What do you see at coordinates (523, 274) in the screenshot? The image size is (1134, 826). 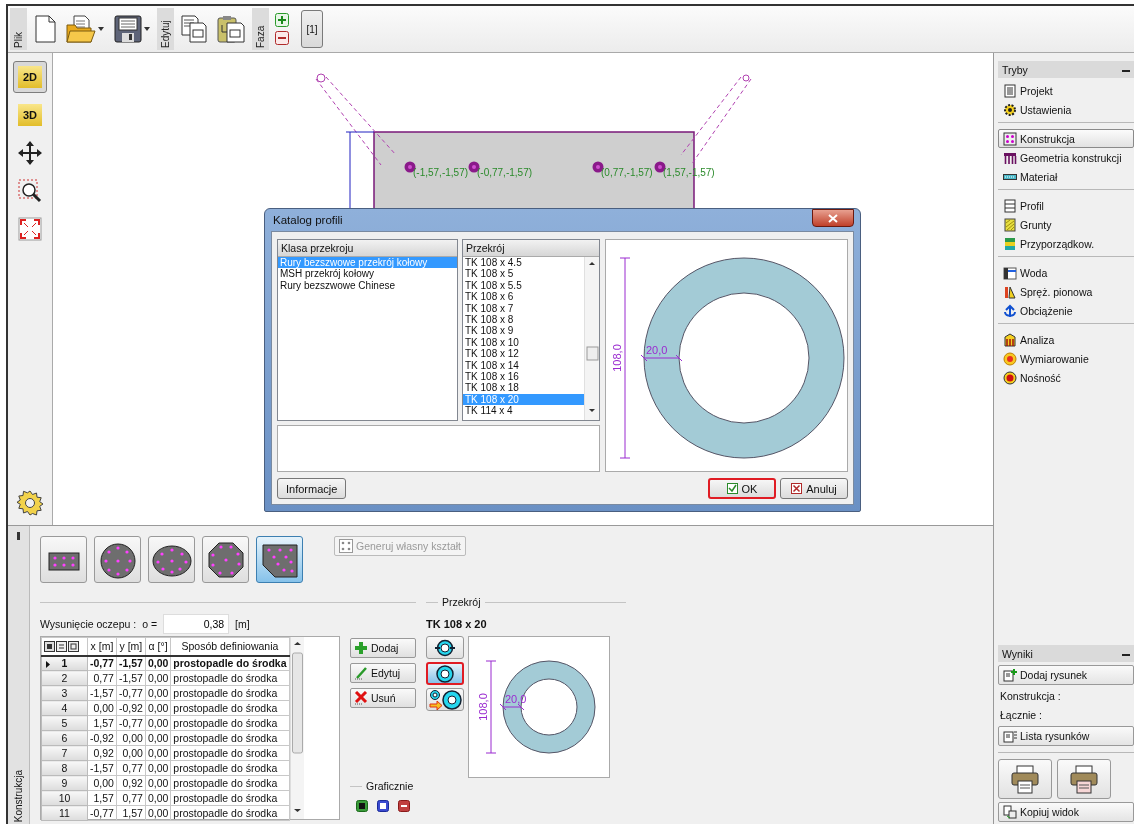 I see `list-item: TK 108 x 5` at bounding box center [523, 274].